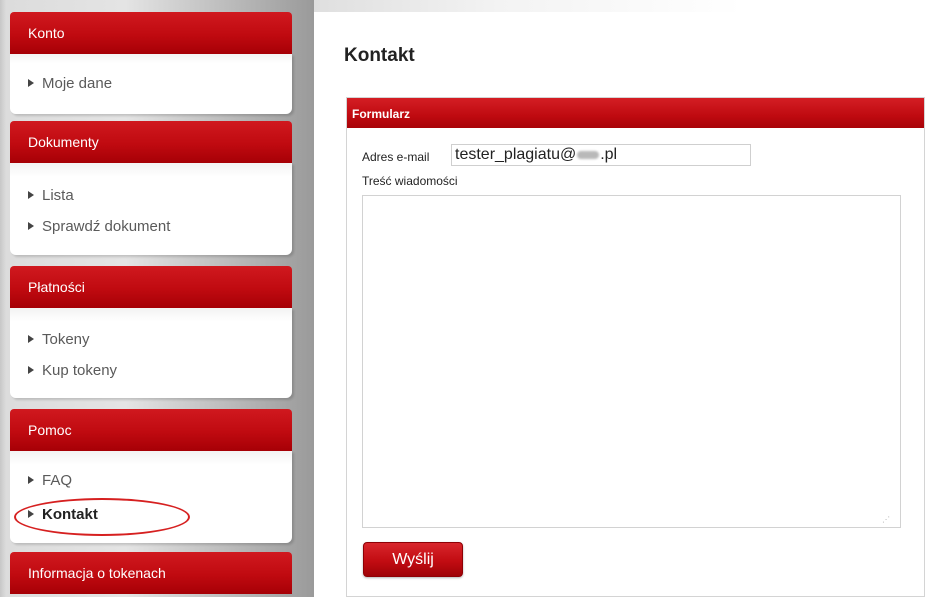 The height and width of the screenshot is (597, 927). I want to click on sidebar-item-kontakt: Kontakt, so click(63, 515).